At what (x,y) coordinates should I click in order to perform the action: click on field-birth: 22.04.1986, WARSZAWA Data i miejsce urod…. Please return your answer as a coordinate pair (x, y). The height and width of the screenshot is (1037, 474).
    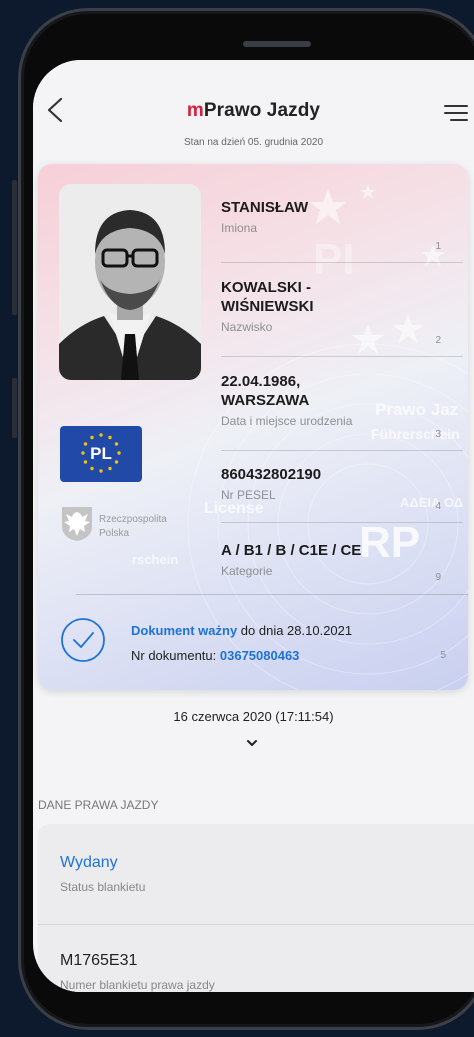
    Looking at the image, I should click on (342, 404).